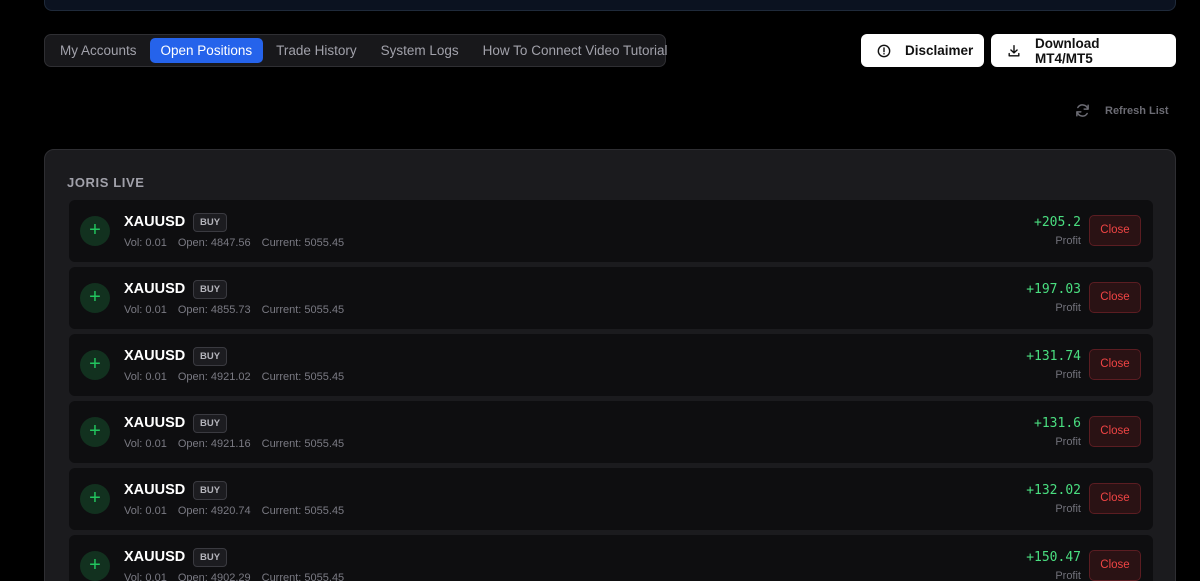 This screenshot has width=1200, height=581. I want to click on profit-block: +205.2 Profit, so click(1057, 231).